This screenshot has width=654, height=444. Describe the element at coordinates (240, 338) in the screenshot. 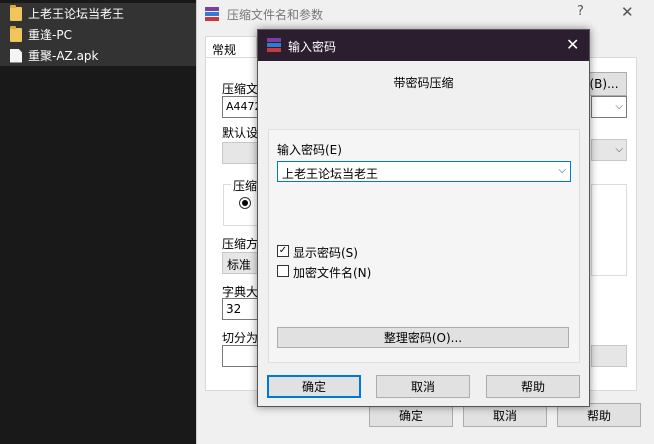

I see `split-label: 切分为` at that location.